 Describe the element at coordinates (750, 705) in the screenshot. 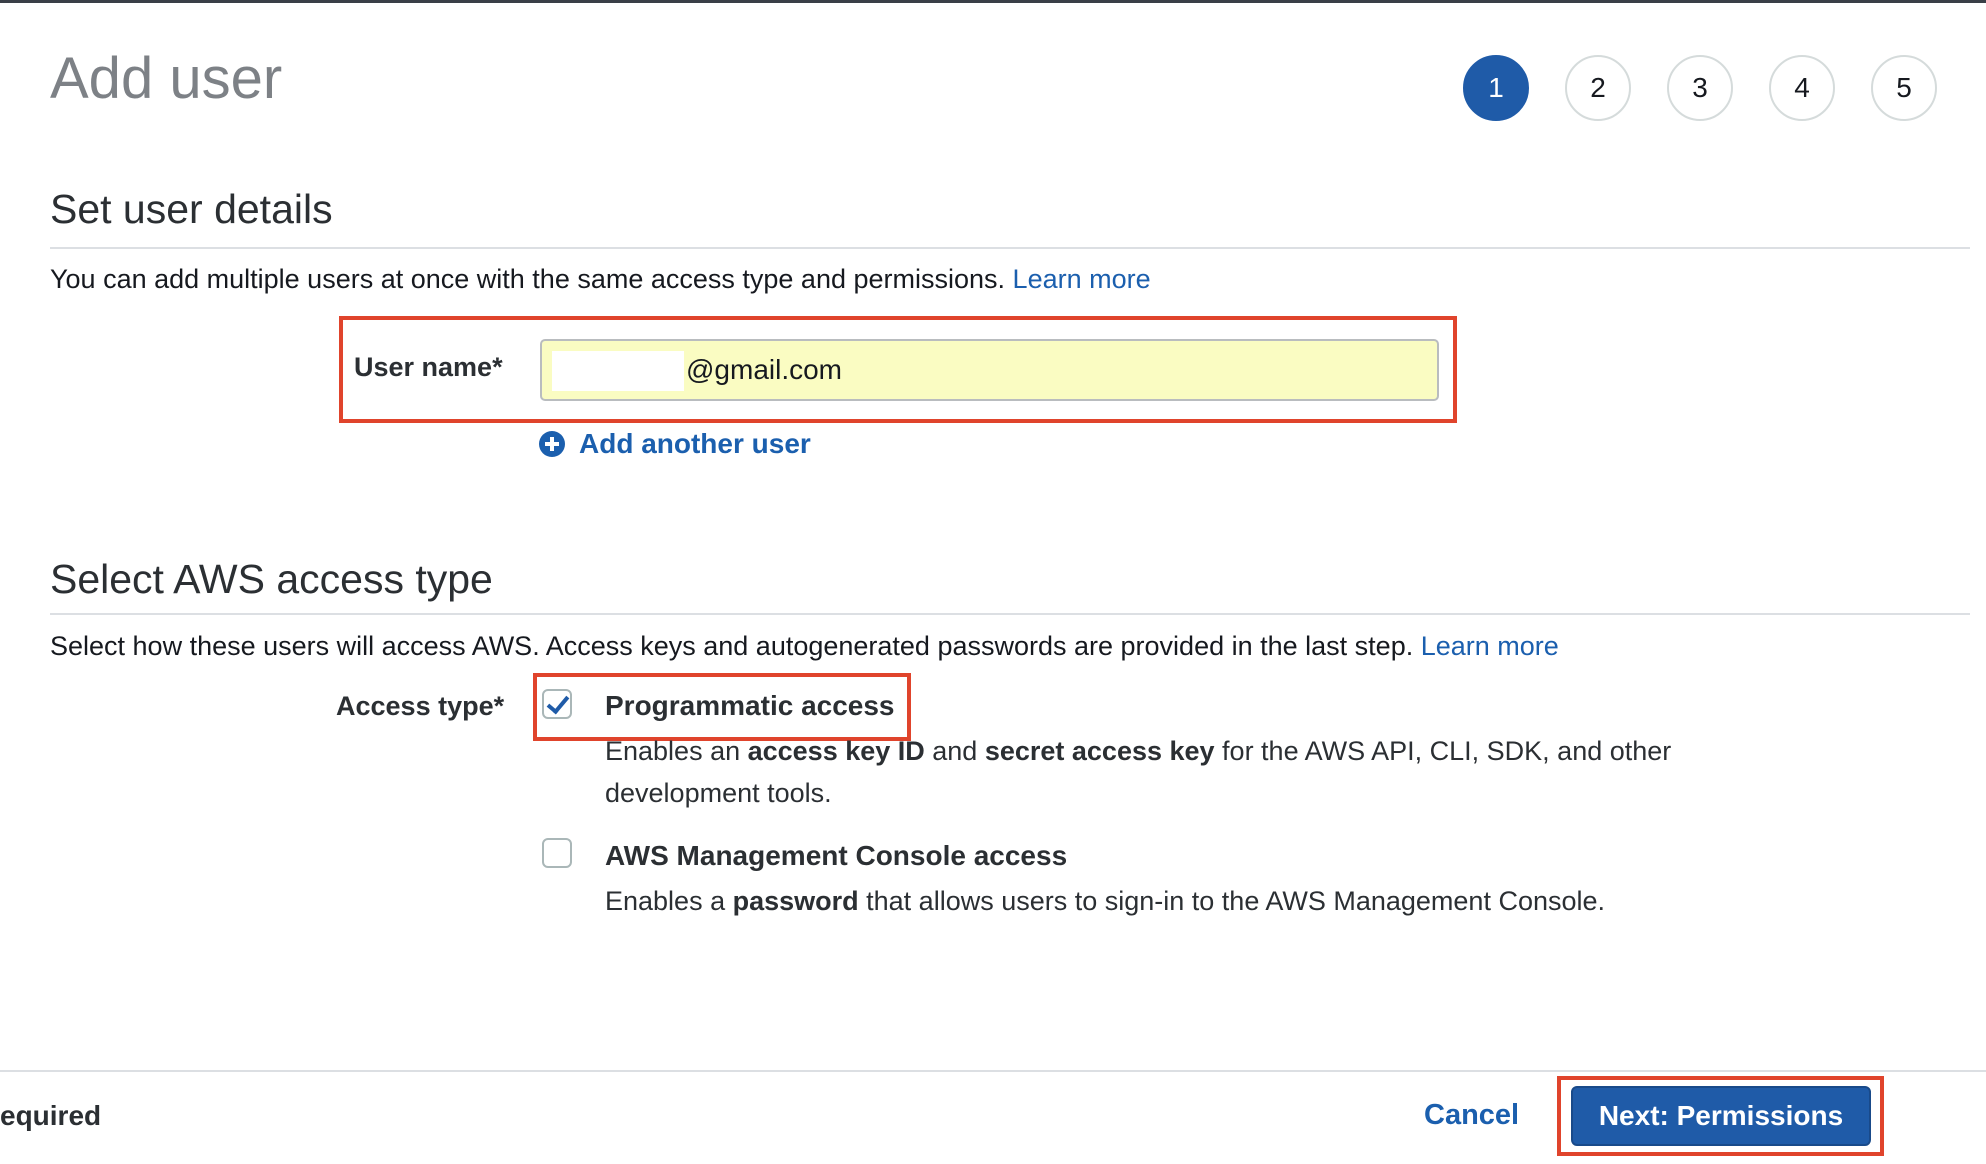

I see `programmatic-access-title: Programmatic access` at that location.